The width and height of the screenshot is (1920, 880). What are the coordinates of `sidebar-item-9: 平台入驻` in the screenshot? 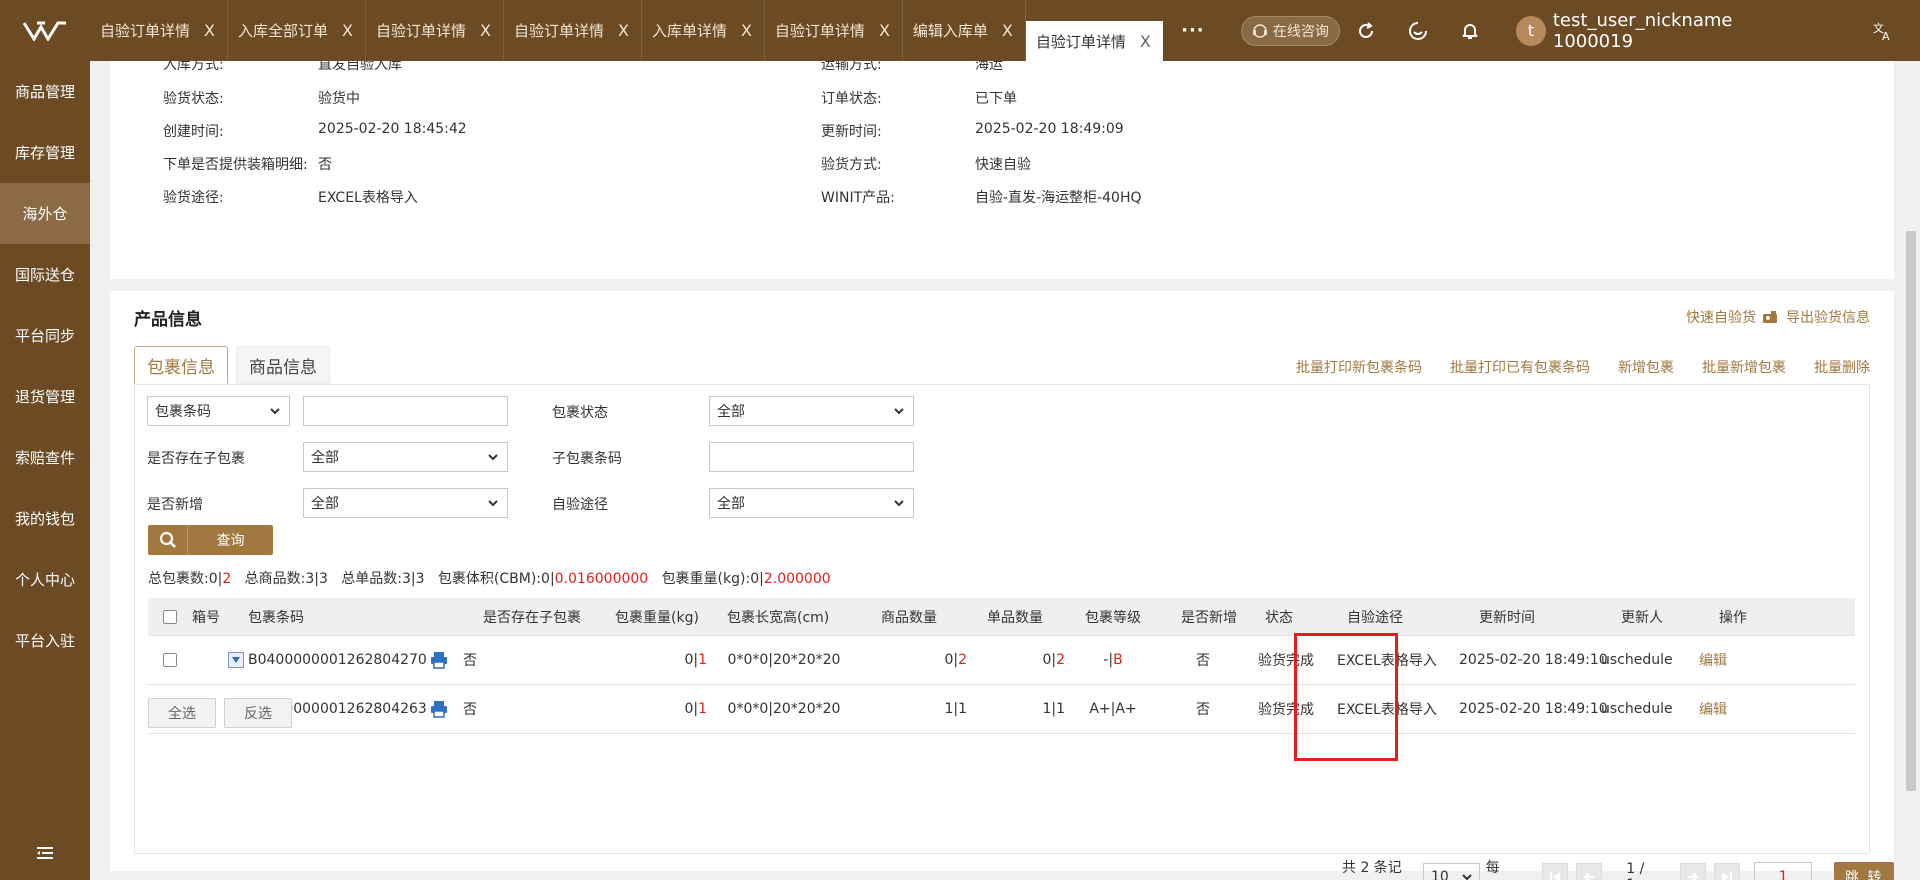 It's located at (45, 640).